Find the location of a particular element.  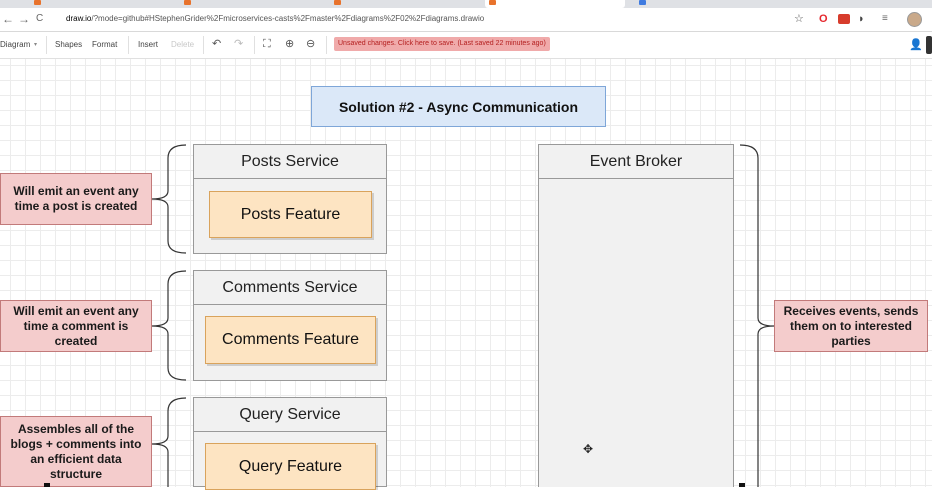

undo-icon: ↶ is located at coordinates (216, 44).